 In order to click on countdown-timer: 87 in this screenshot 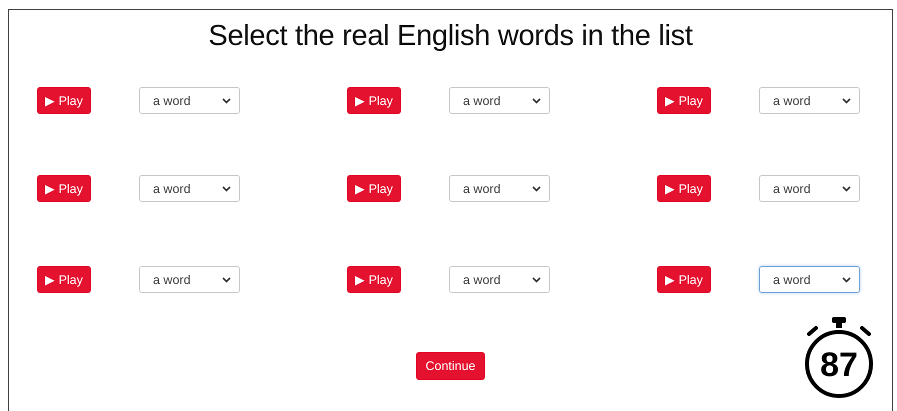, I will do `click(839, 358)`.